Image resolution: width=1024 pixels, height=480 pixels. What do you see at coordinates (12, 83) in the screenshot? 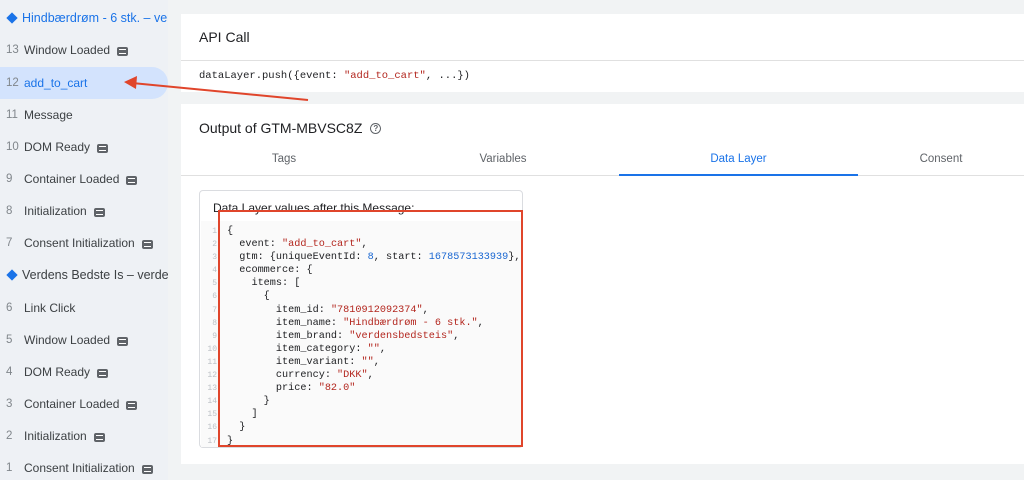
I see `event-number: 12` at bounding box center [12, 83].